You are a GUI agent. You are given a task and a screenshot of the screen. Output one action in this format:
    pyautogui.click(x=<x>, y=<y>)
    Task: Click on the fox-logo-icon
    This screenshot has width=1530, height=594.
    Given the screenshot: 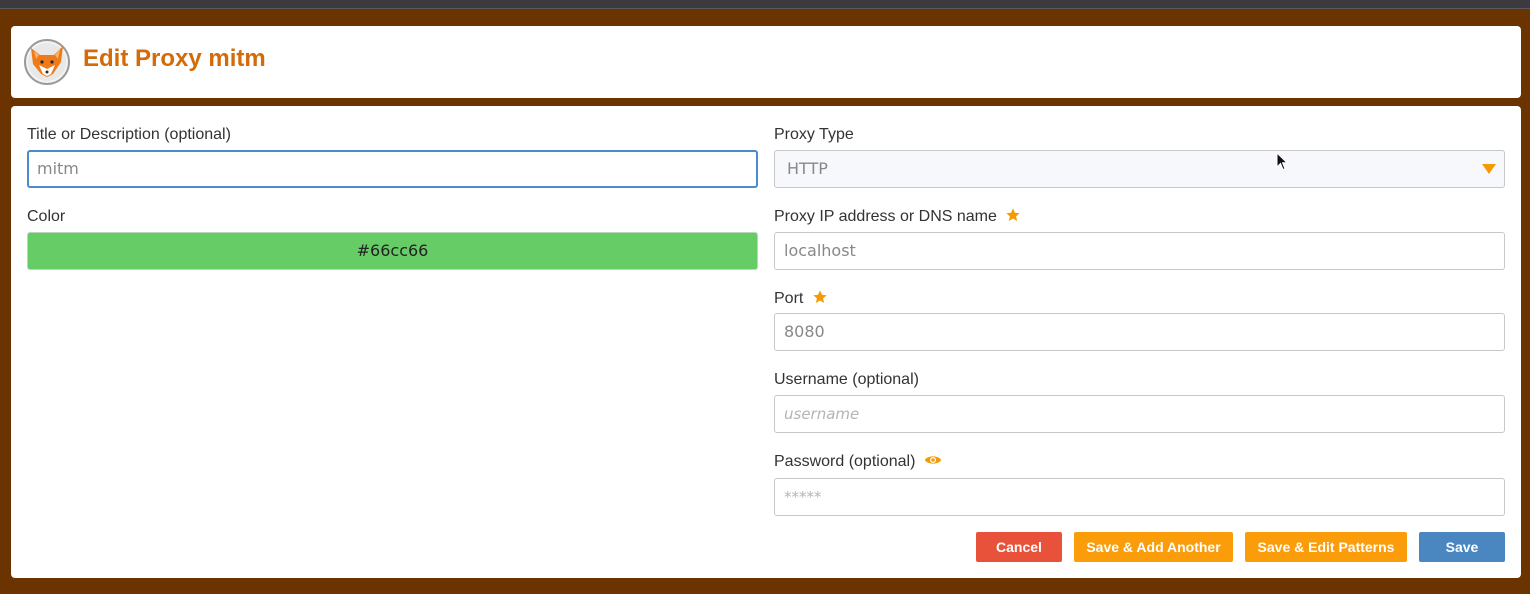 What is the action you would take?
    pyautogui.click(x=47, y=62)
    